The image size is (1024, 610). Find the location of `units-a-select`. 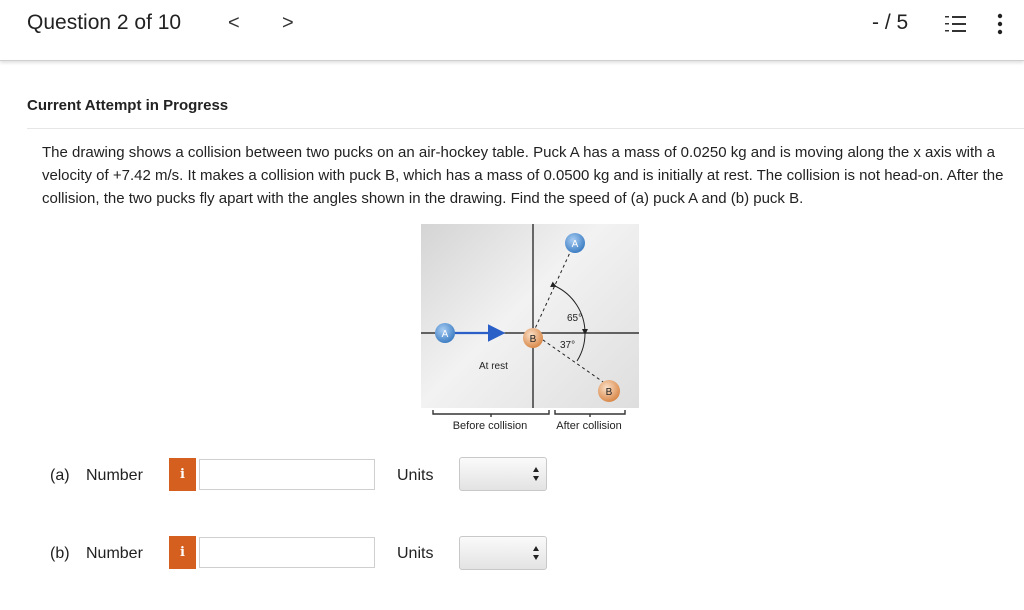

units-a-select is located at coordinates (503, 474).